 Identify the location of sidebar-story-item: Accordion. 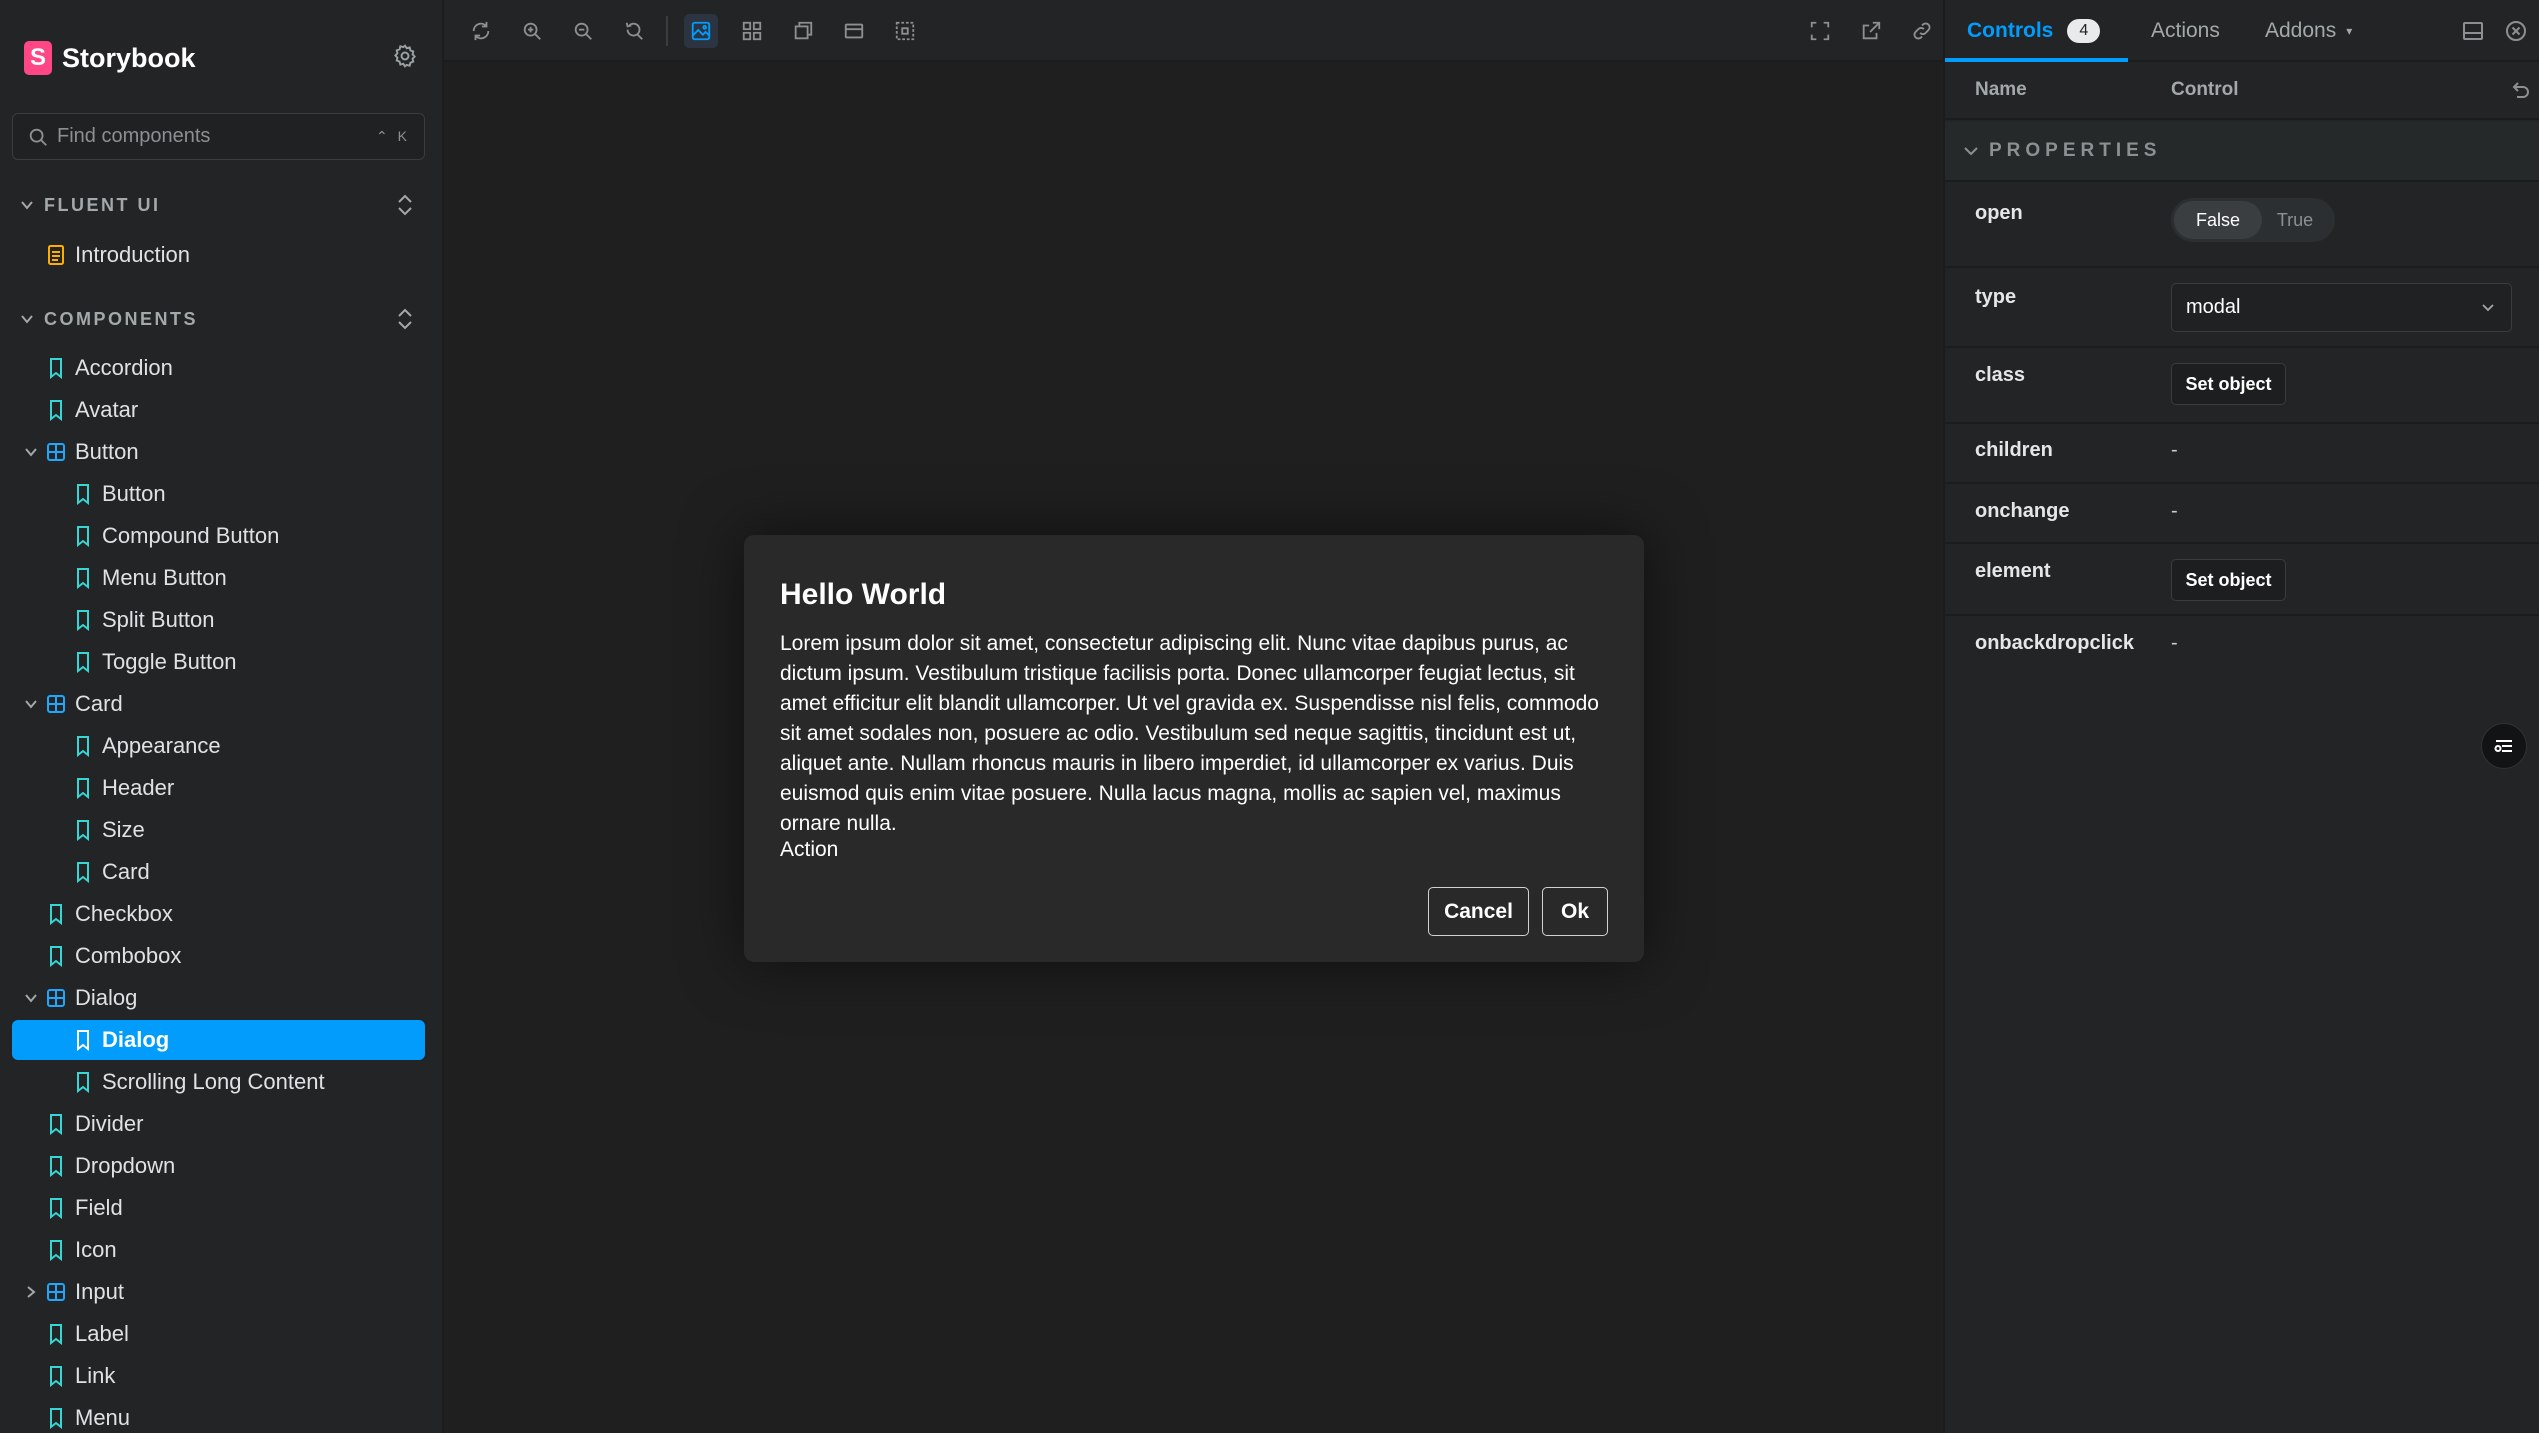
(218, 368).